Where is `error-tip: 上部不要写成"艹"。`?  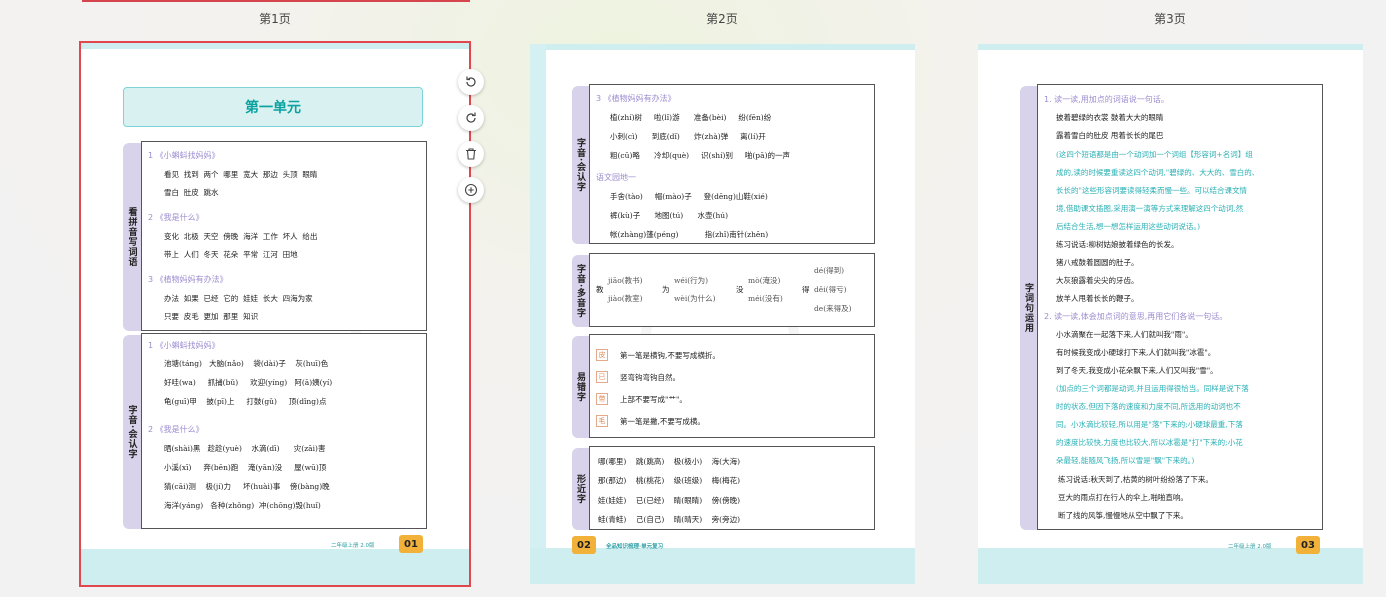 error-tip: 上部不要写成"艹"。 is located at coordinates (653, 399).